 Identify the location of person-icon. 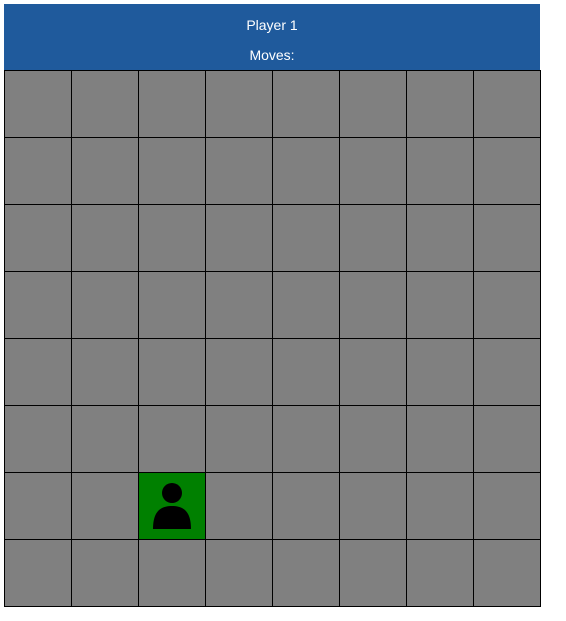
(172, 506).